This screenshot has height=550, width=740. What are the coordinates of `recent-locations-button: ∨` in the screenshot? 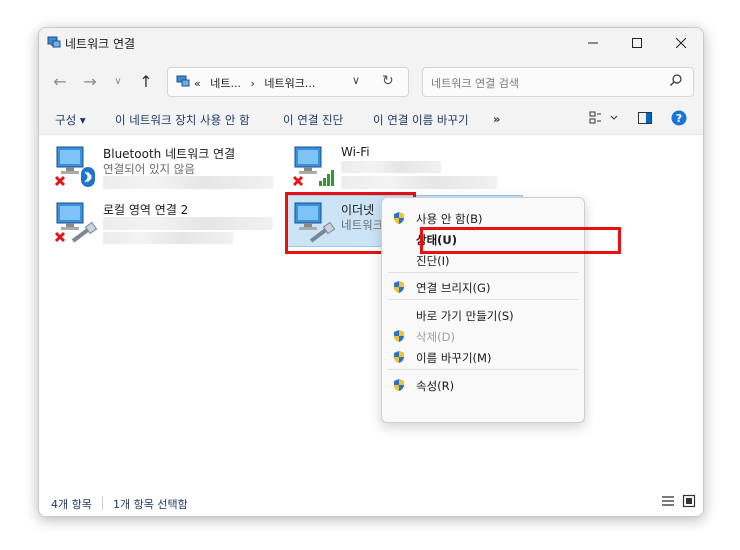 It's located at (118, 81).